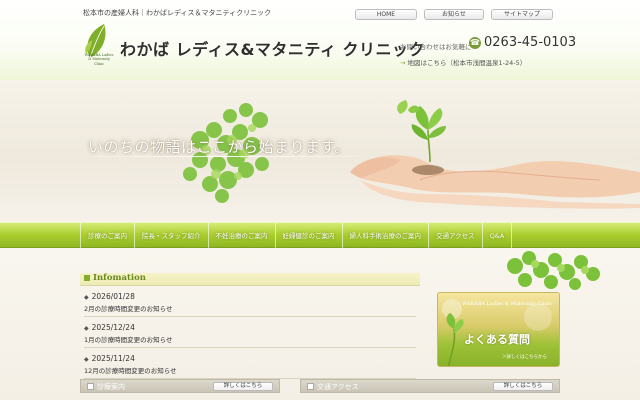 The width and height of the screenshot is (640, 400). What do you see at coordinates (111, 387) in the screenshot?
I see `box-label: 診療案内` at bounding box center [111, 387].